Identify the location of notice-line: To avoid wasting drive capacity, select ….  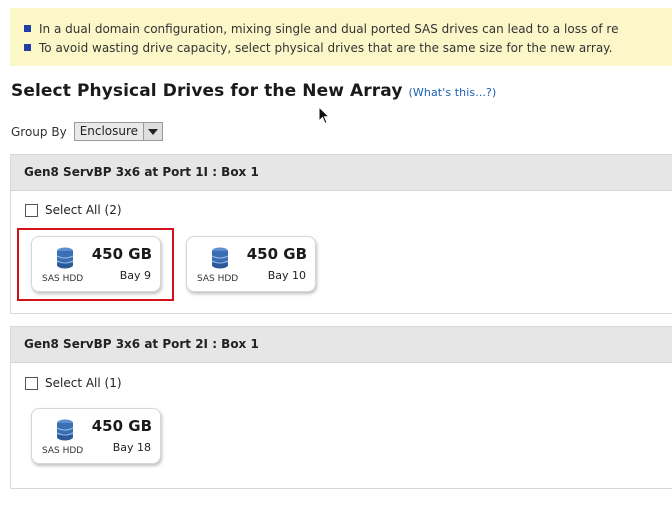
(348, 48).